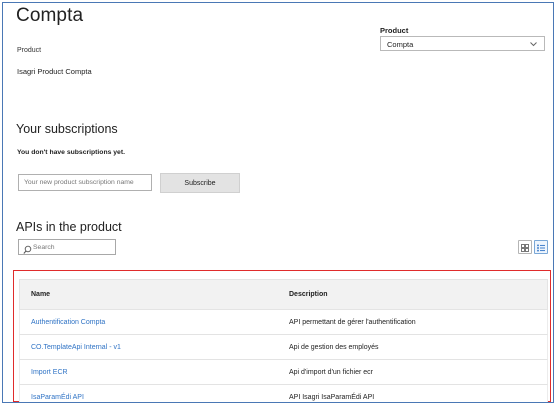 The width and height of the screenshot is (556, 405). I want to click on apis-heading: APIs in the product, so click(69, 227).